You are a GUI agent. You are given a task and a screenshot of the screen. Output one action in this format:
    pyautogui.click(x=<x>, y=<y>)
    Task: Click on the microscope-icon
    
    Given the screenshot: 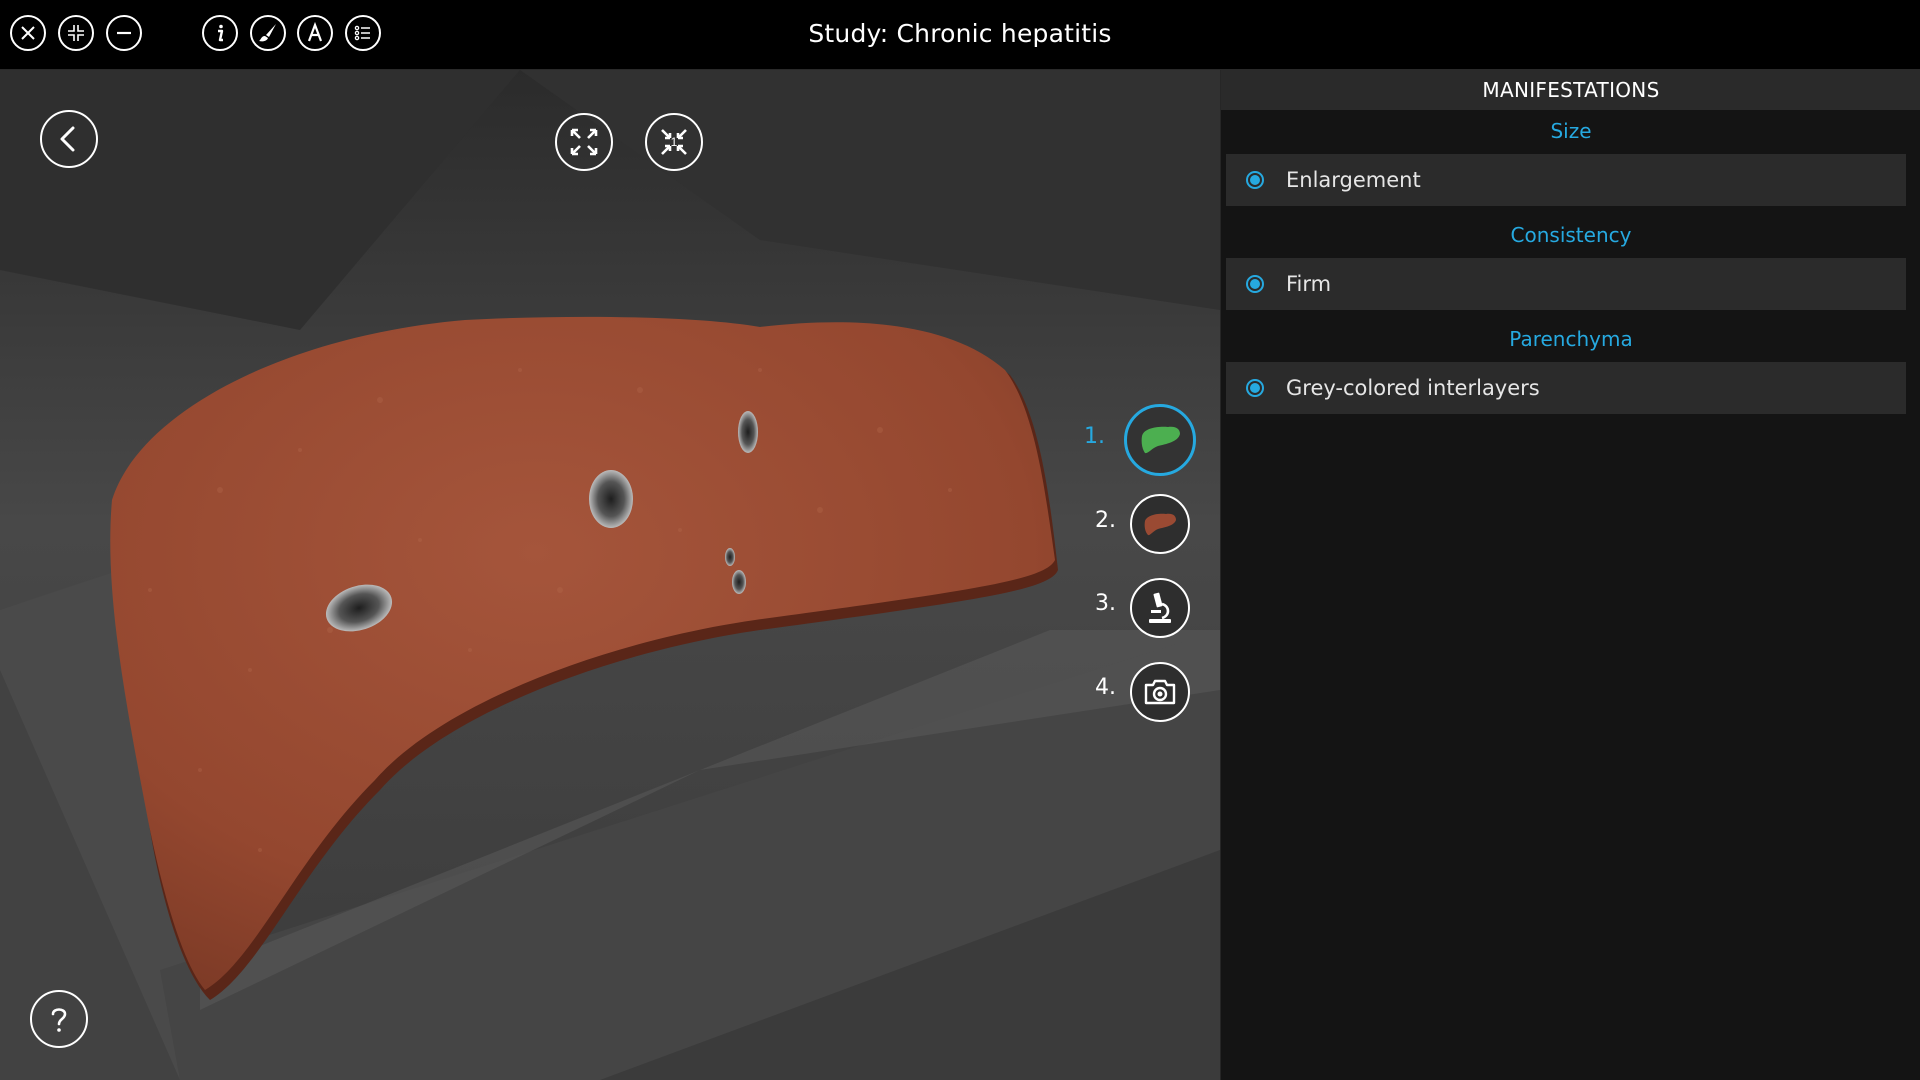 What is the action you would take?
    pyautogui.click(x=1160, y=607)
    